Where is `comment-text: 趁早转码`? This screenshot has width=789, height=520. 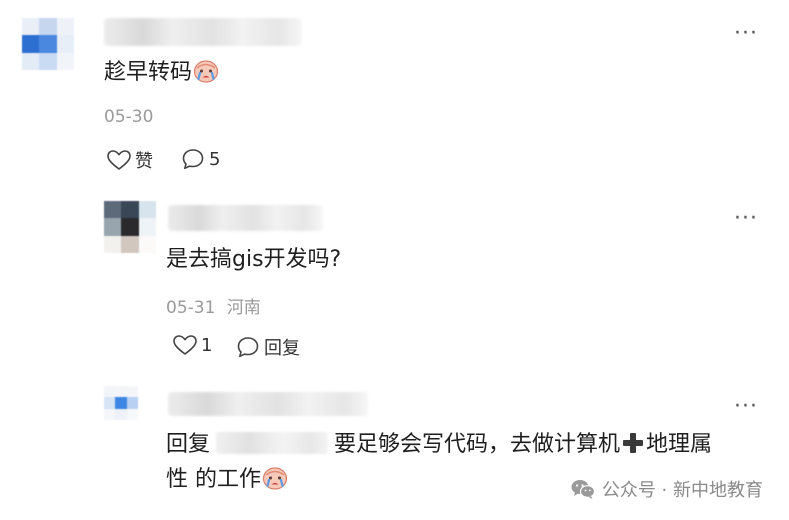 comment-text: 趁早转码 is located at coordinates (161, 73).